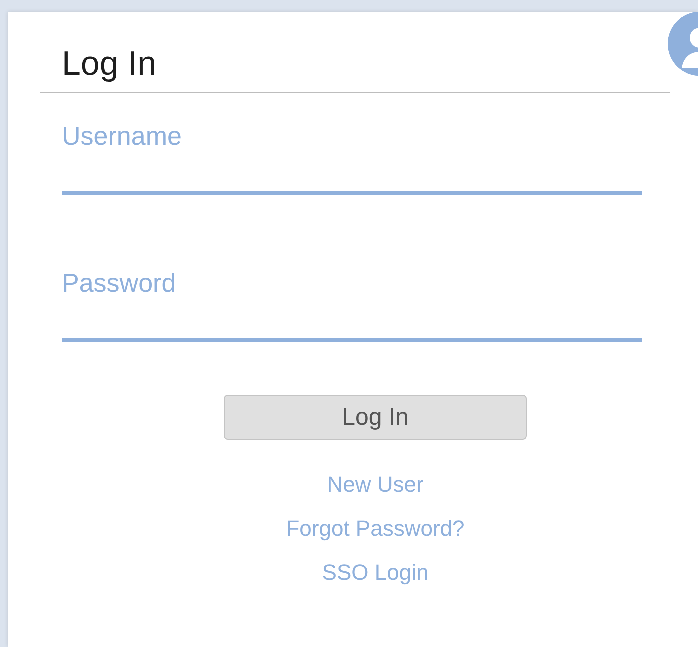 The width and height of the screenshot is (698, 647). What do you see at coordinates (375, 485) in the screenshot?
I see `link: New User` at bounding box center [375, 485].